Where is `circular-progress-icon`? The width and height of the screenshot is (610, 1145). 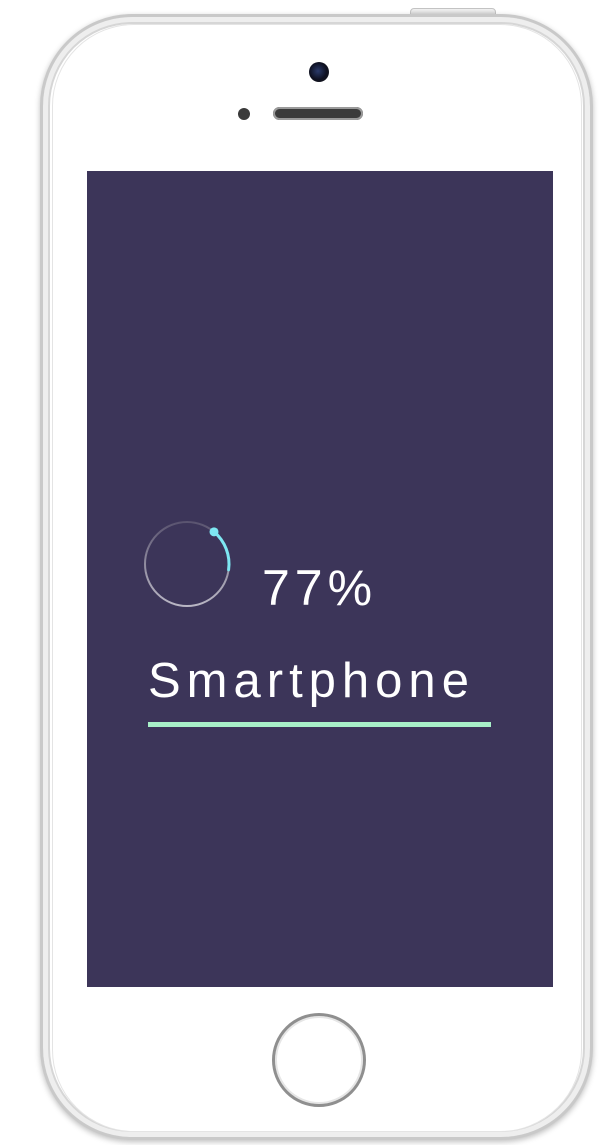 circular-progress-icon is located at coordinates (187, 564).